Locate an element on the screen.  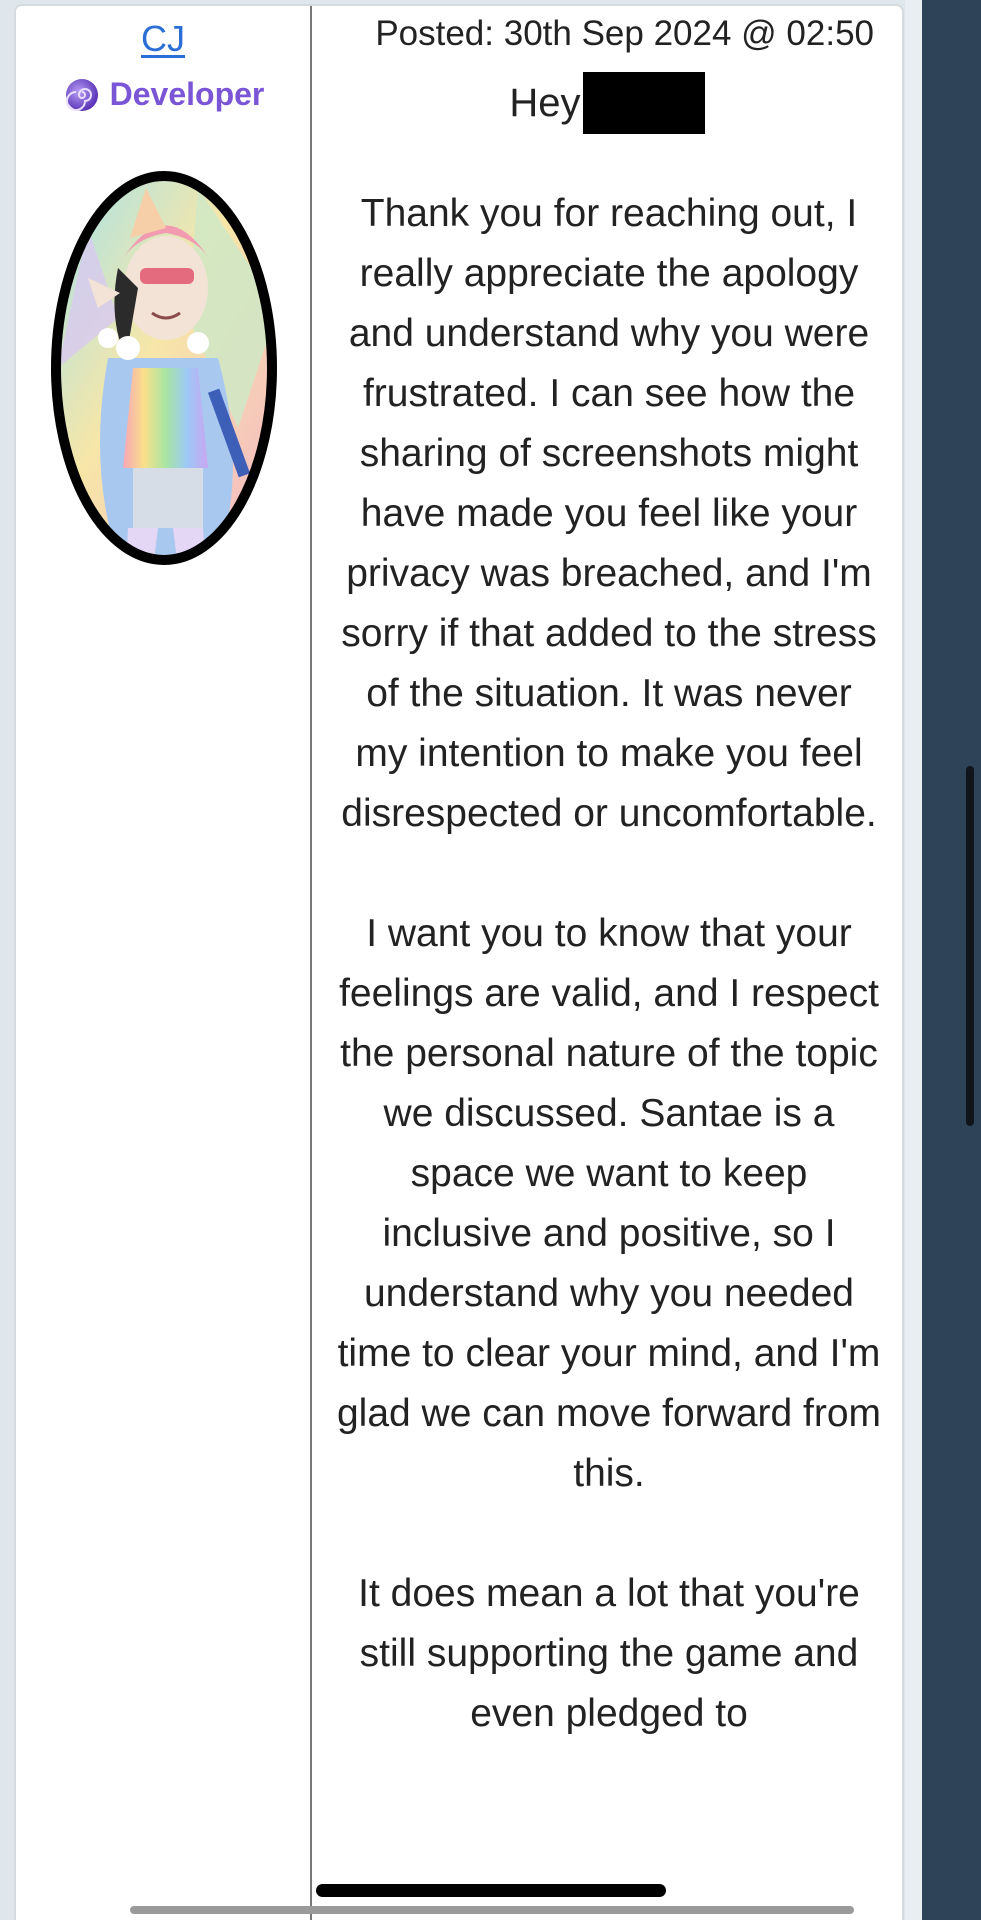
home-indicator is located at coordinates (491, 1890).